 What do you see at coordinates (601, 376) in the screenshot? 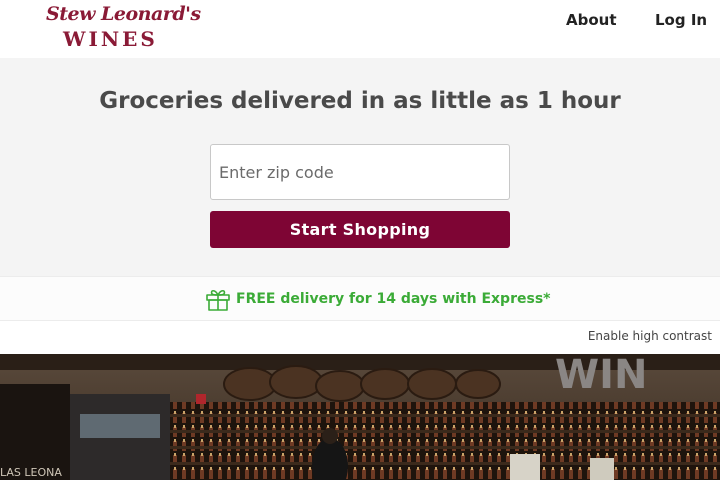
I see `wine-sign-text: WIN` at bounding box center [601, 376].